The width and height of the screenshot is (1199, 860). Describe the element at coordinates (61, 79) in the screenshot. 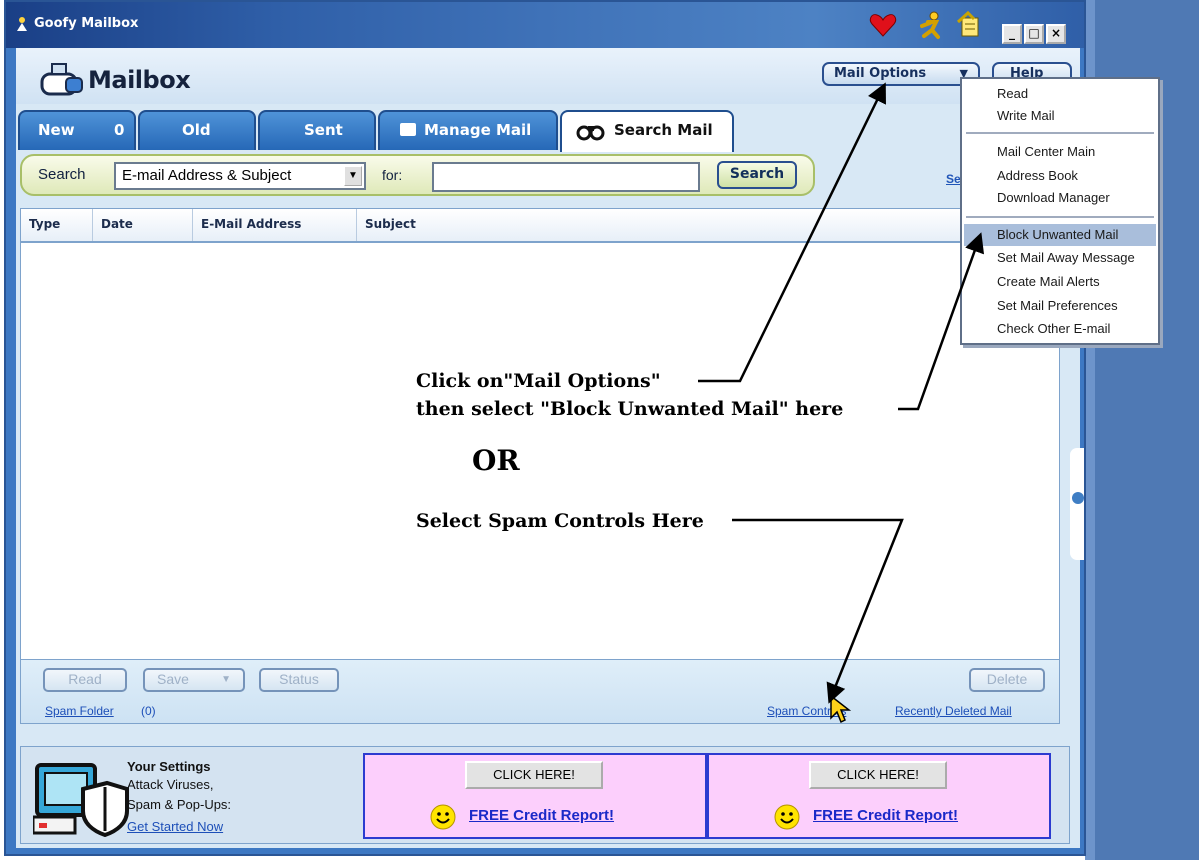

I see `mailbox-icon` at that location.